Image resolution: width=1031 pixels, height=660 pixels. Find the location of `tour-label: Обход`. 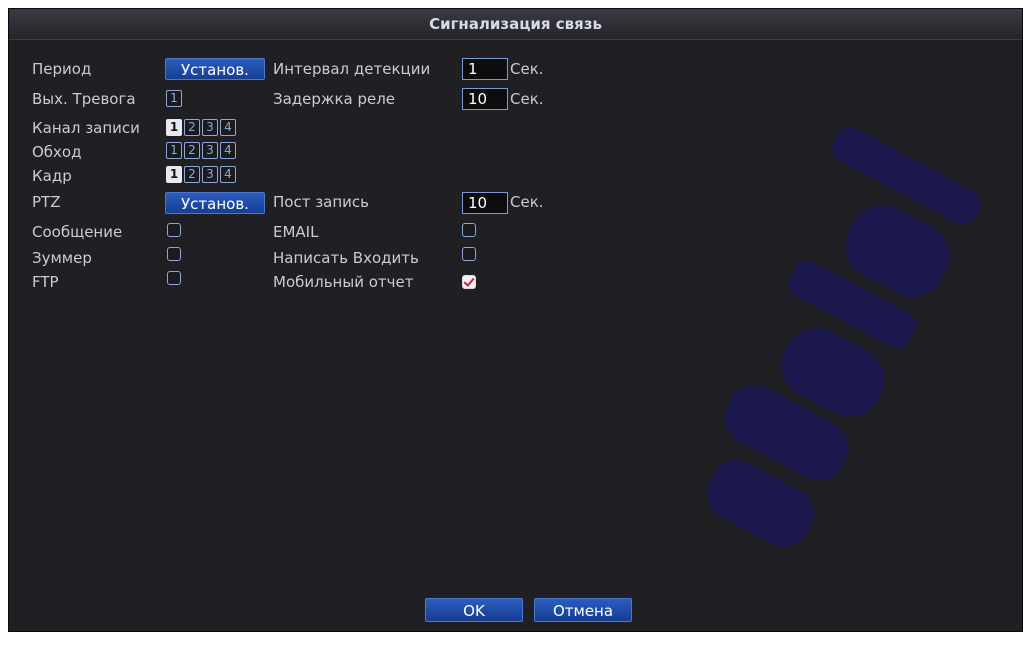

tour-label: Обход is located at coordinates (57, 152).